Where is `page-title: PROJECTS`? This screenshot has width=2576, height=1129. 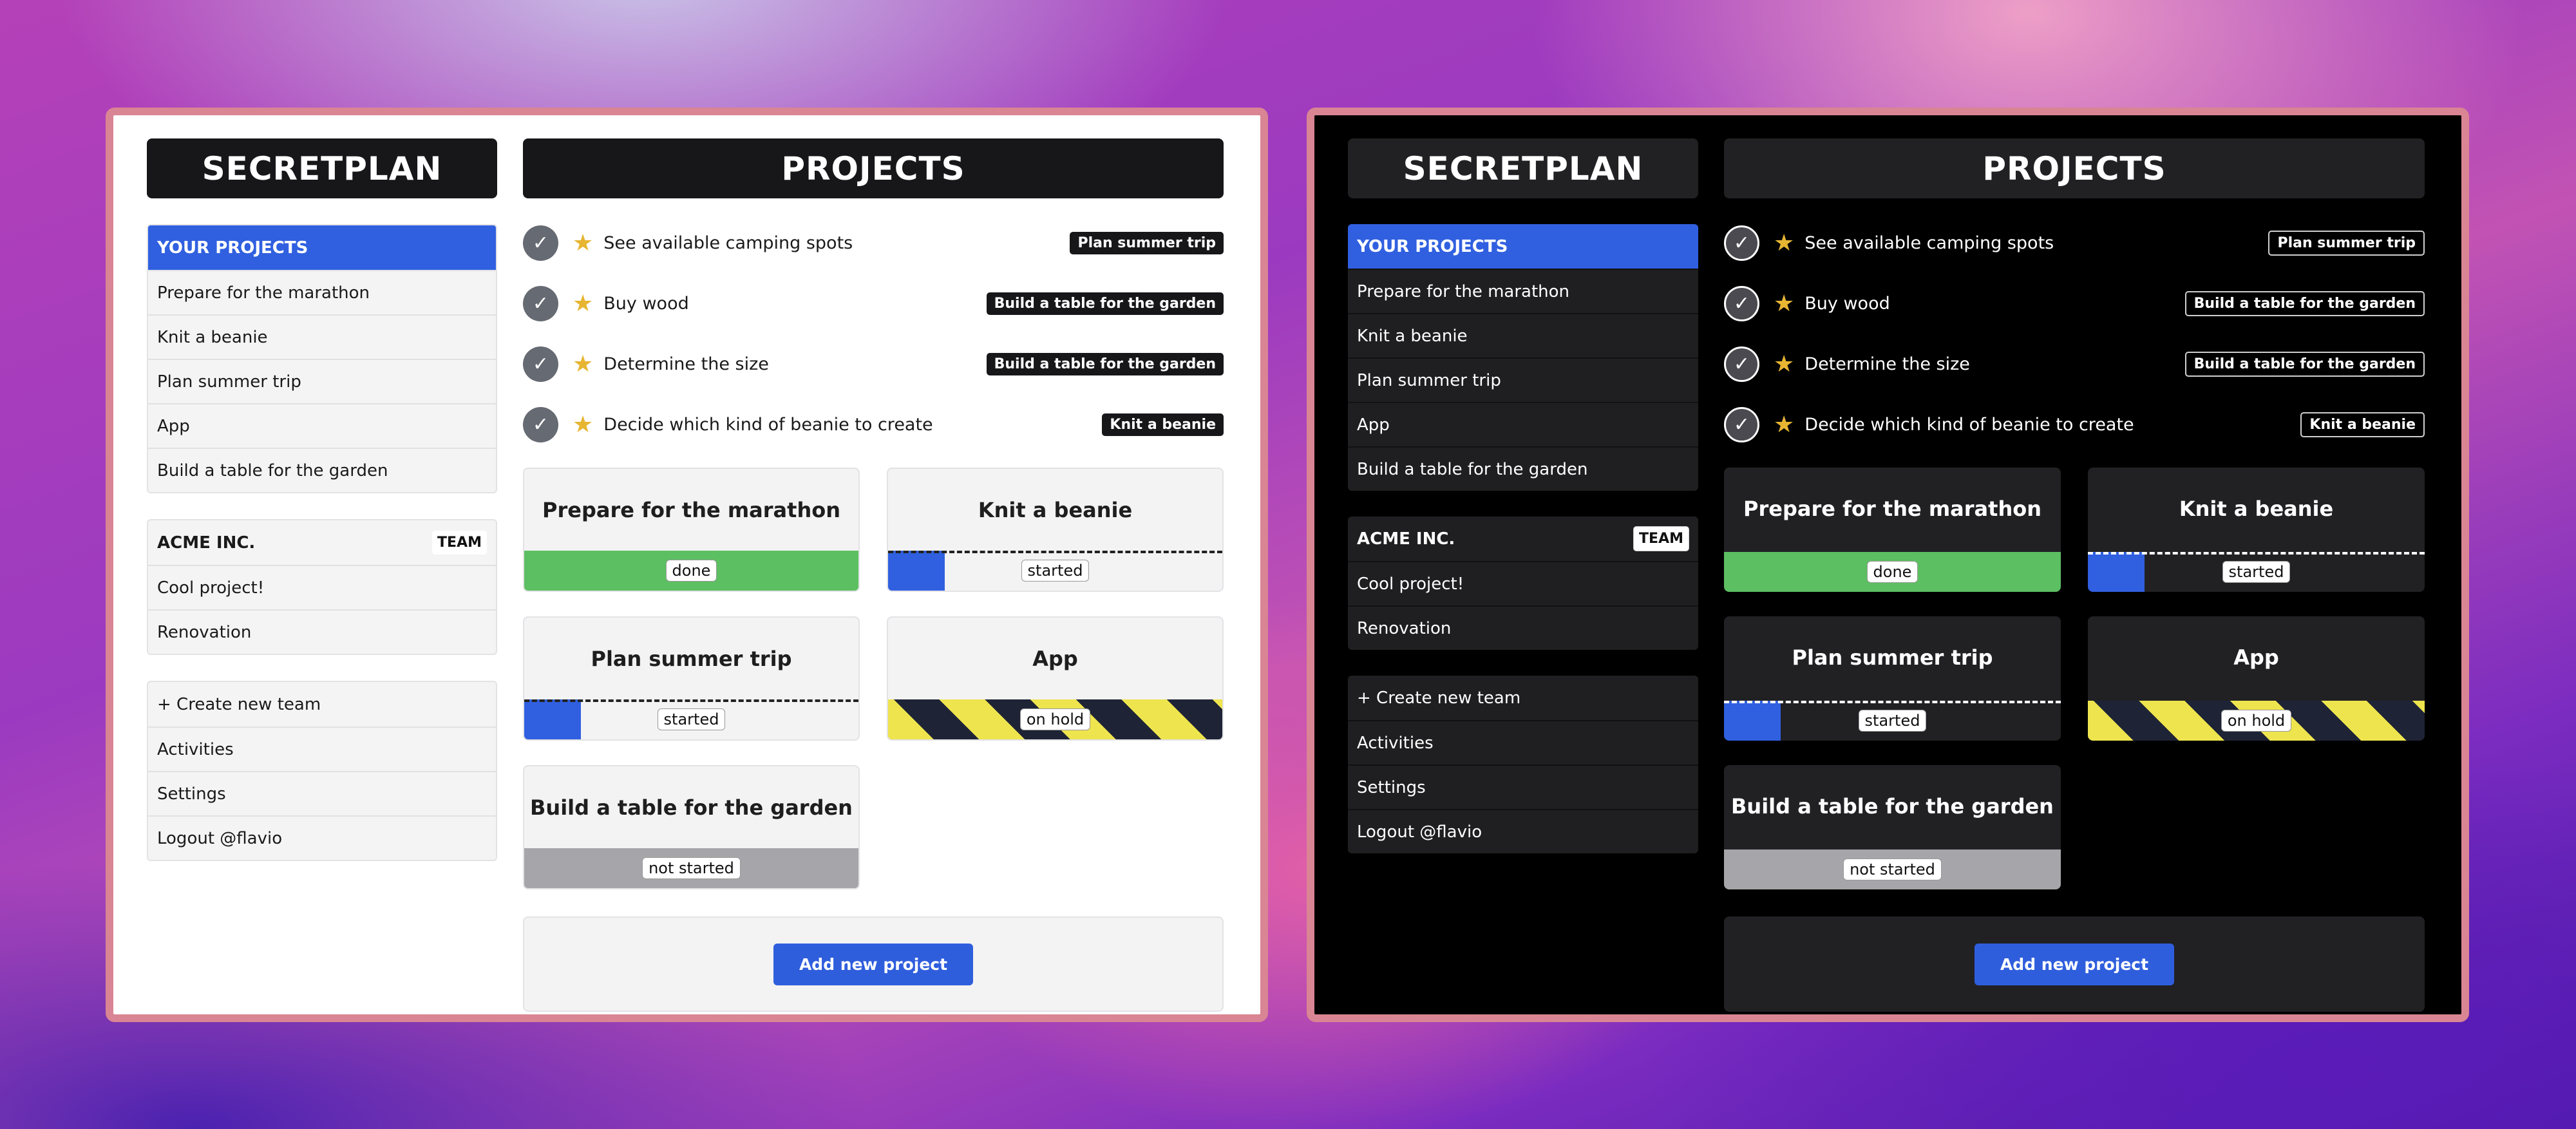 page-title: PROJECTS is located at coordinates (2074, 168).